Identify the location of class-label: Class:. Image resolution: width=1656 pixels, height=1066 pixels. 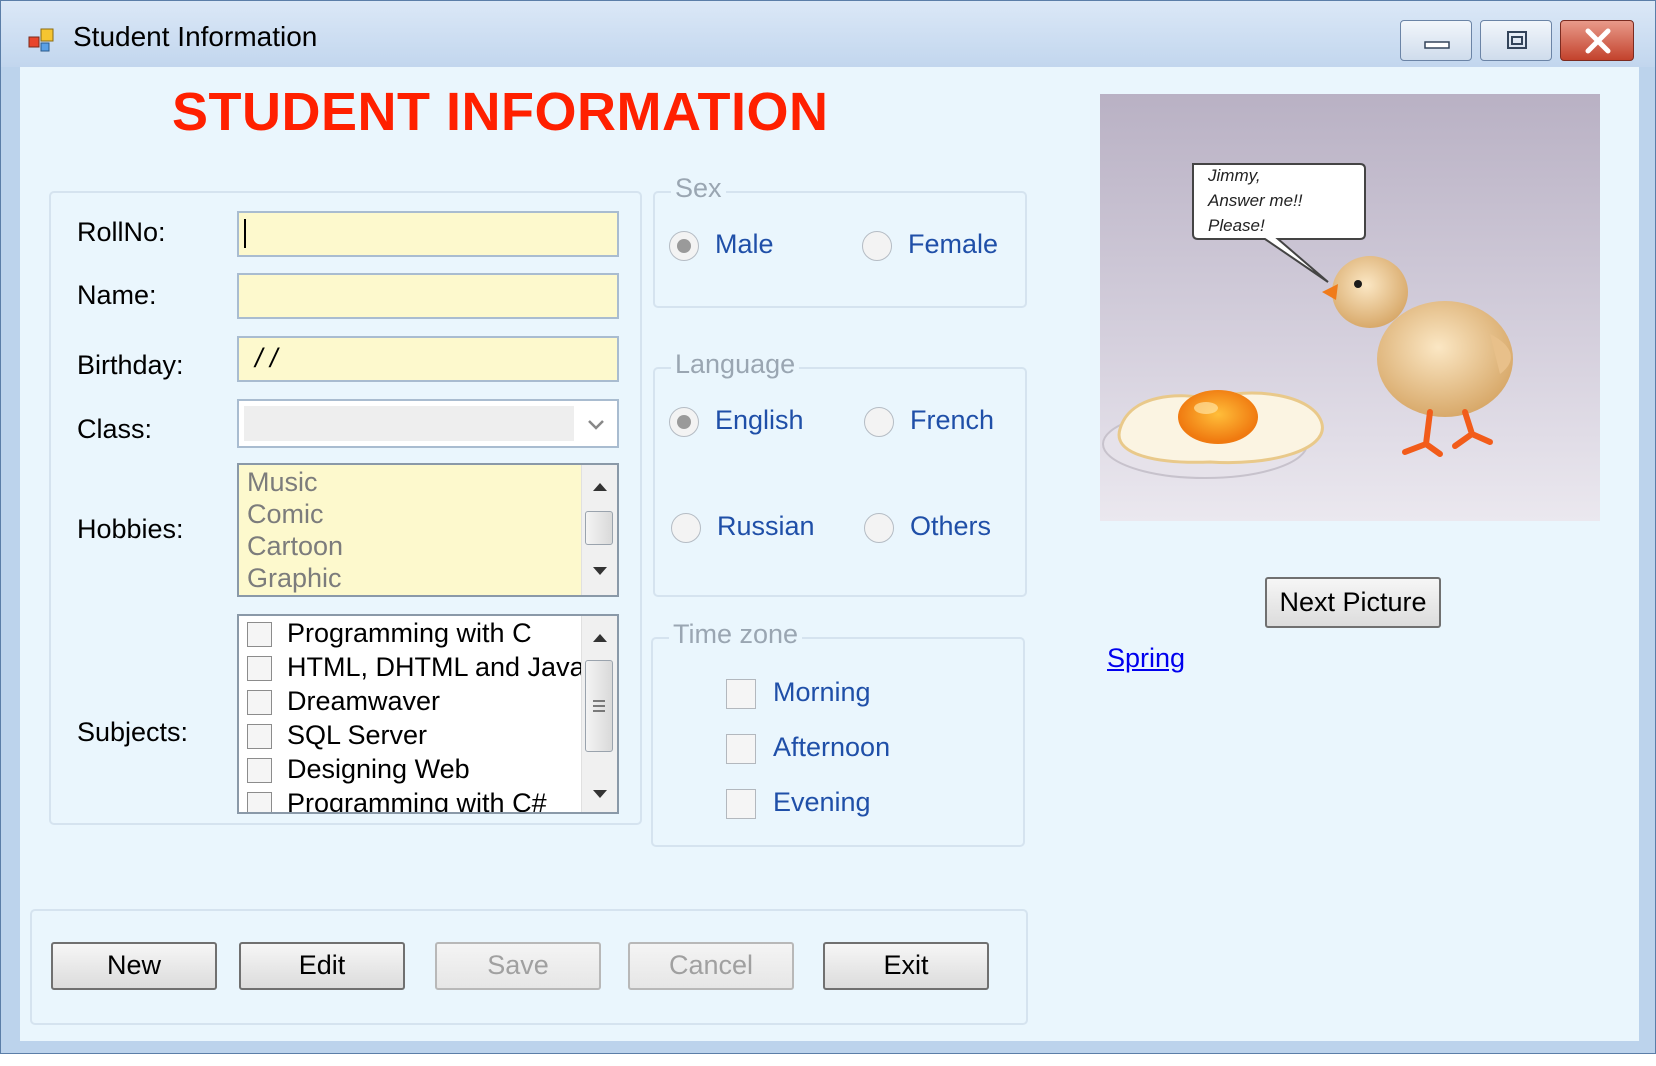
(115, 429).